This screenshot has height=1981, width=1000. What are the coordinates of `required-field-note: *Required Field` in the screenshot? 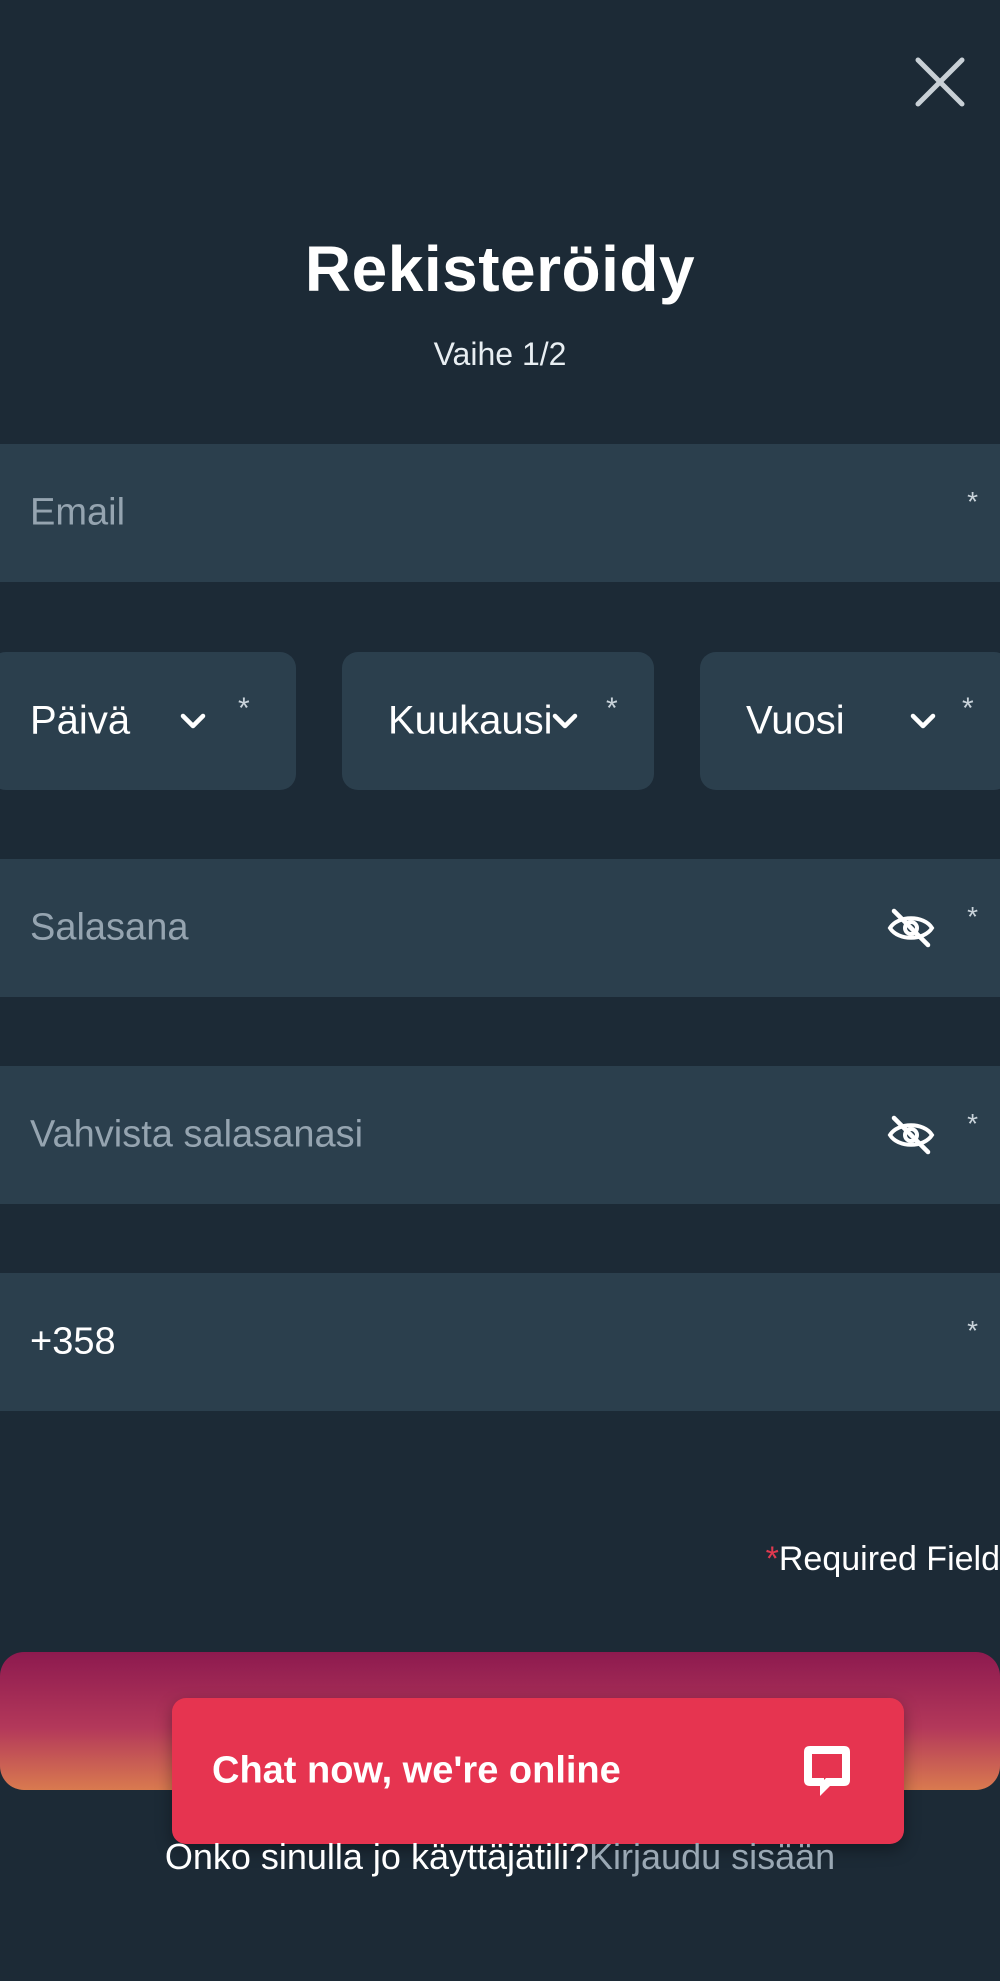 It's located at (883, 1559).